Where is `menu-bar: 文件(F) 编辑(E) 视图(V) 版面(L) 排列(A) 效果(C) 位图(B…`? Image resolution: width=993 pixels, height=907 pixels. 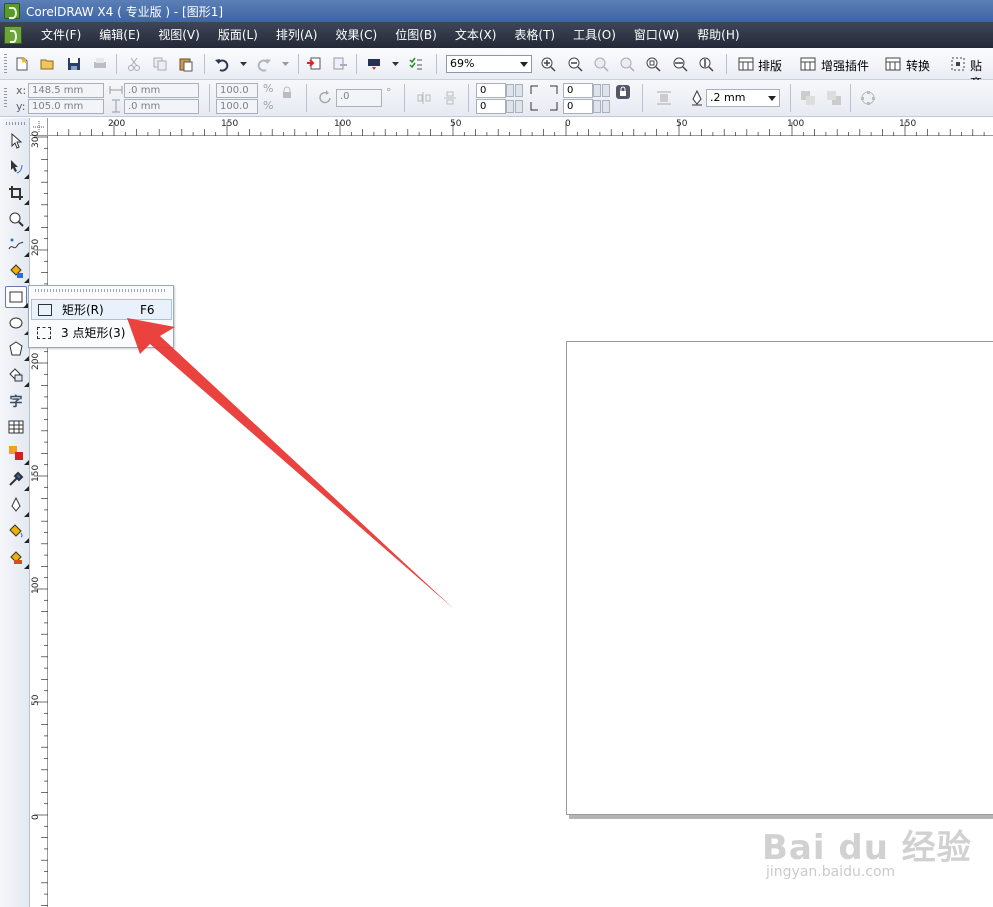
menu-bar: 文件(F) 编辑(E) 视图(V) 版面(L) 排列(A) 效果(C) 位图(B… is located at coordinates (496, 35).